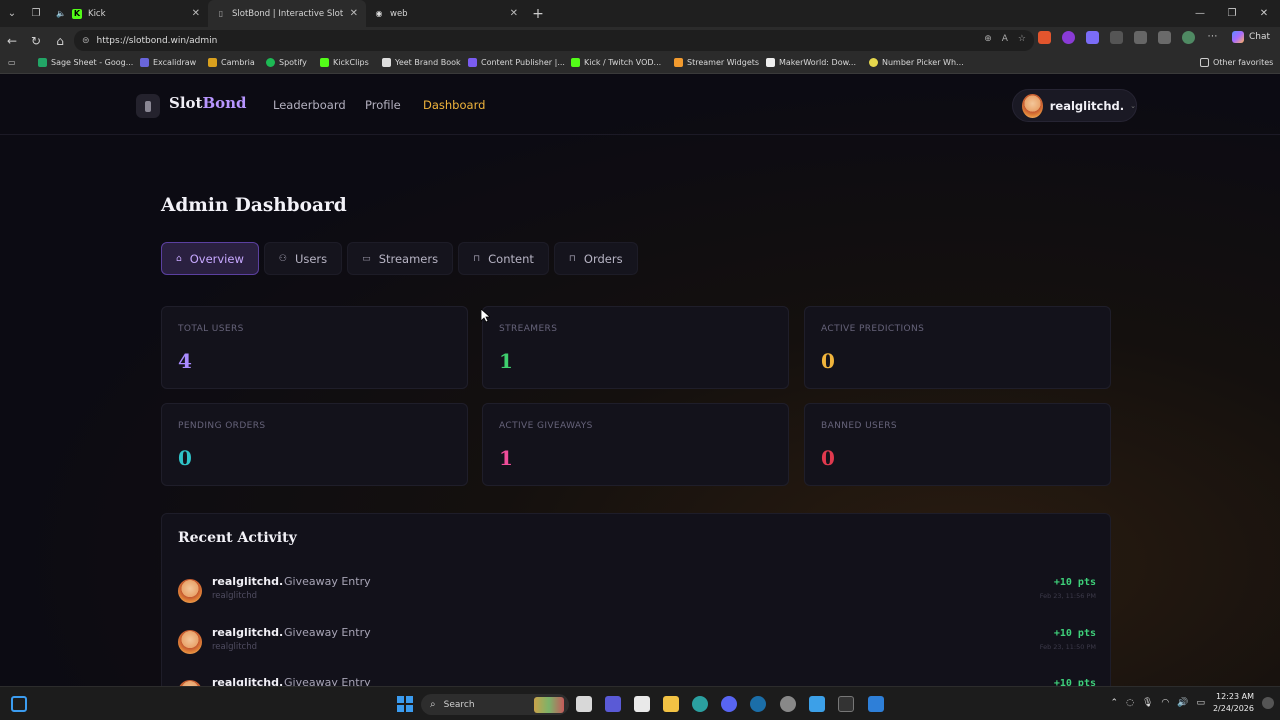 The image size is (1280, 720). What do you see at coordinates (538, 14) in the screenshot?
I see `new-tab-button: +` at bounding box center [538, 14].